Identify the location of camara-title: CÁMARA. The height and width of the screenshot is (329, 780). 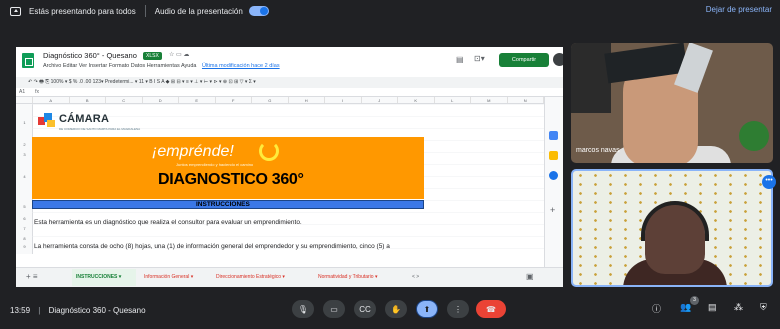
(84, 119).